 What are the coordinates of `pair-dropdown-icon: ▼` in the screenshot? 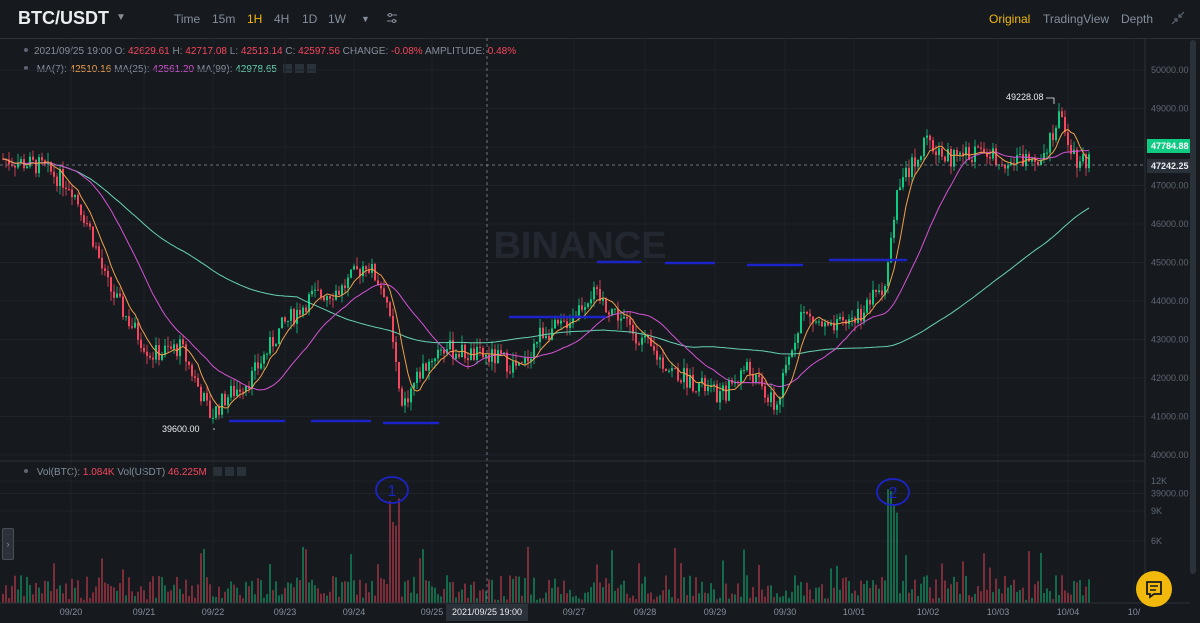 It's located at (121, 17).